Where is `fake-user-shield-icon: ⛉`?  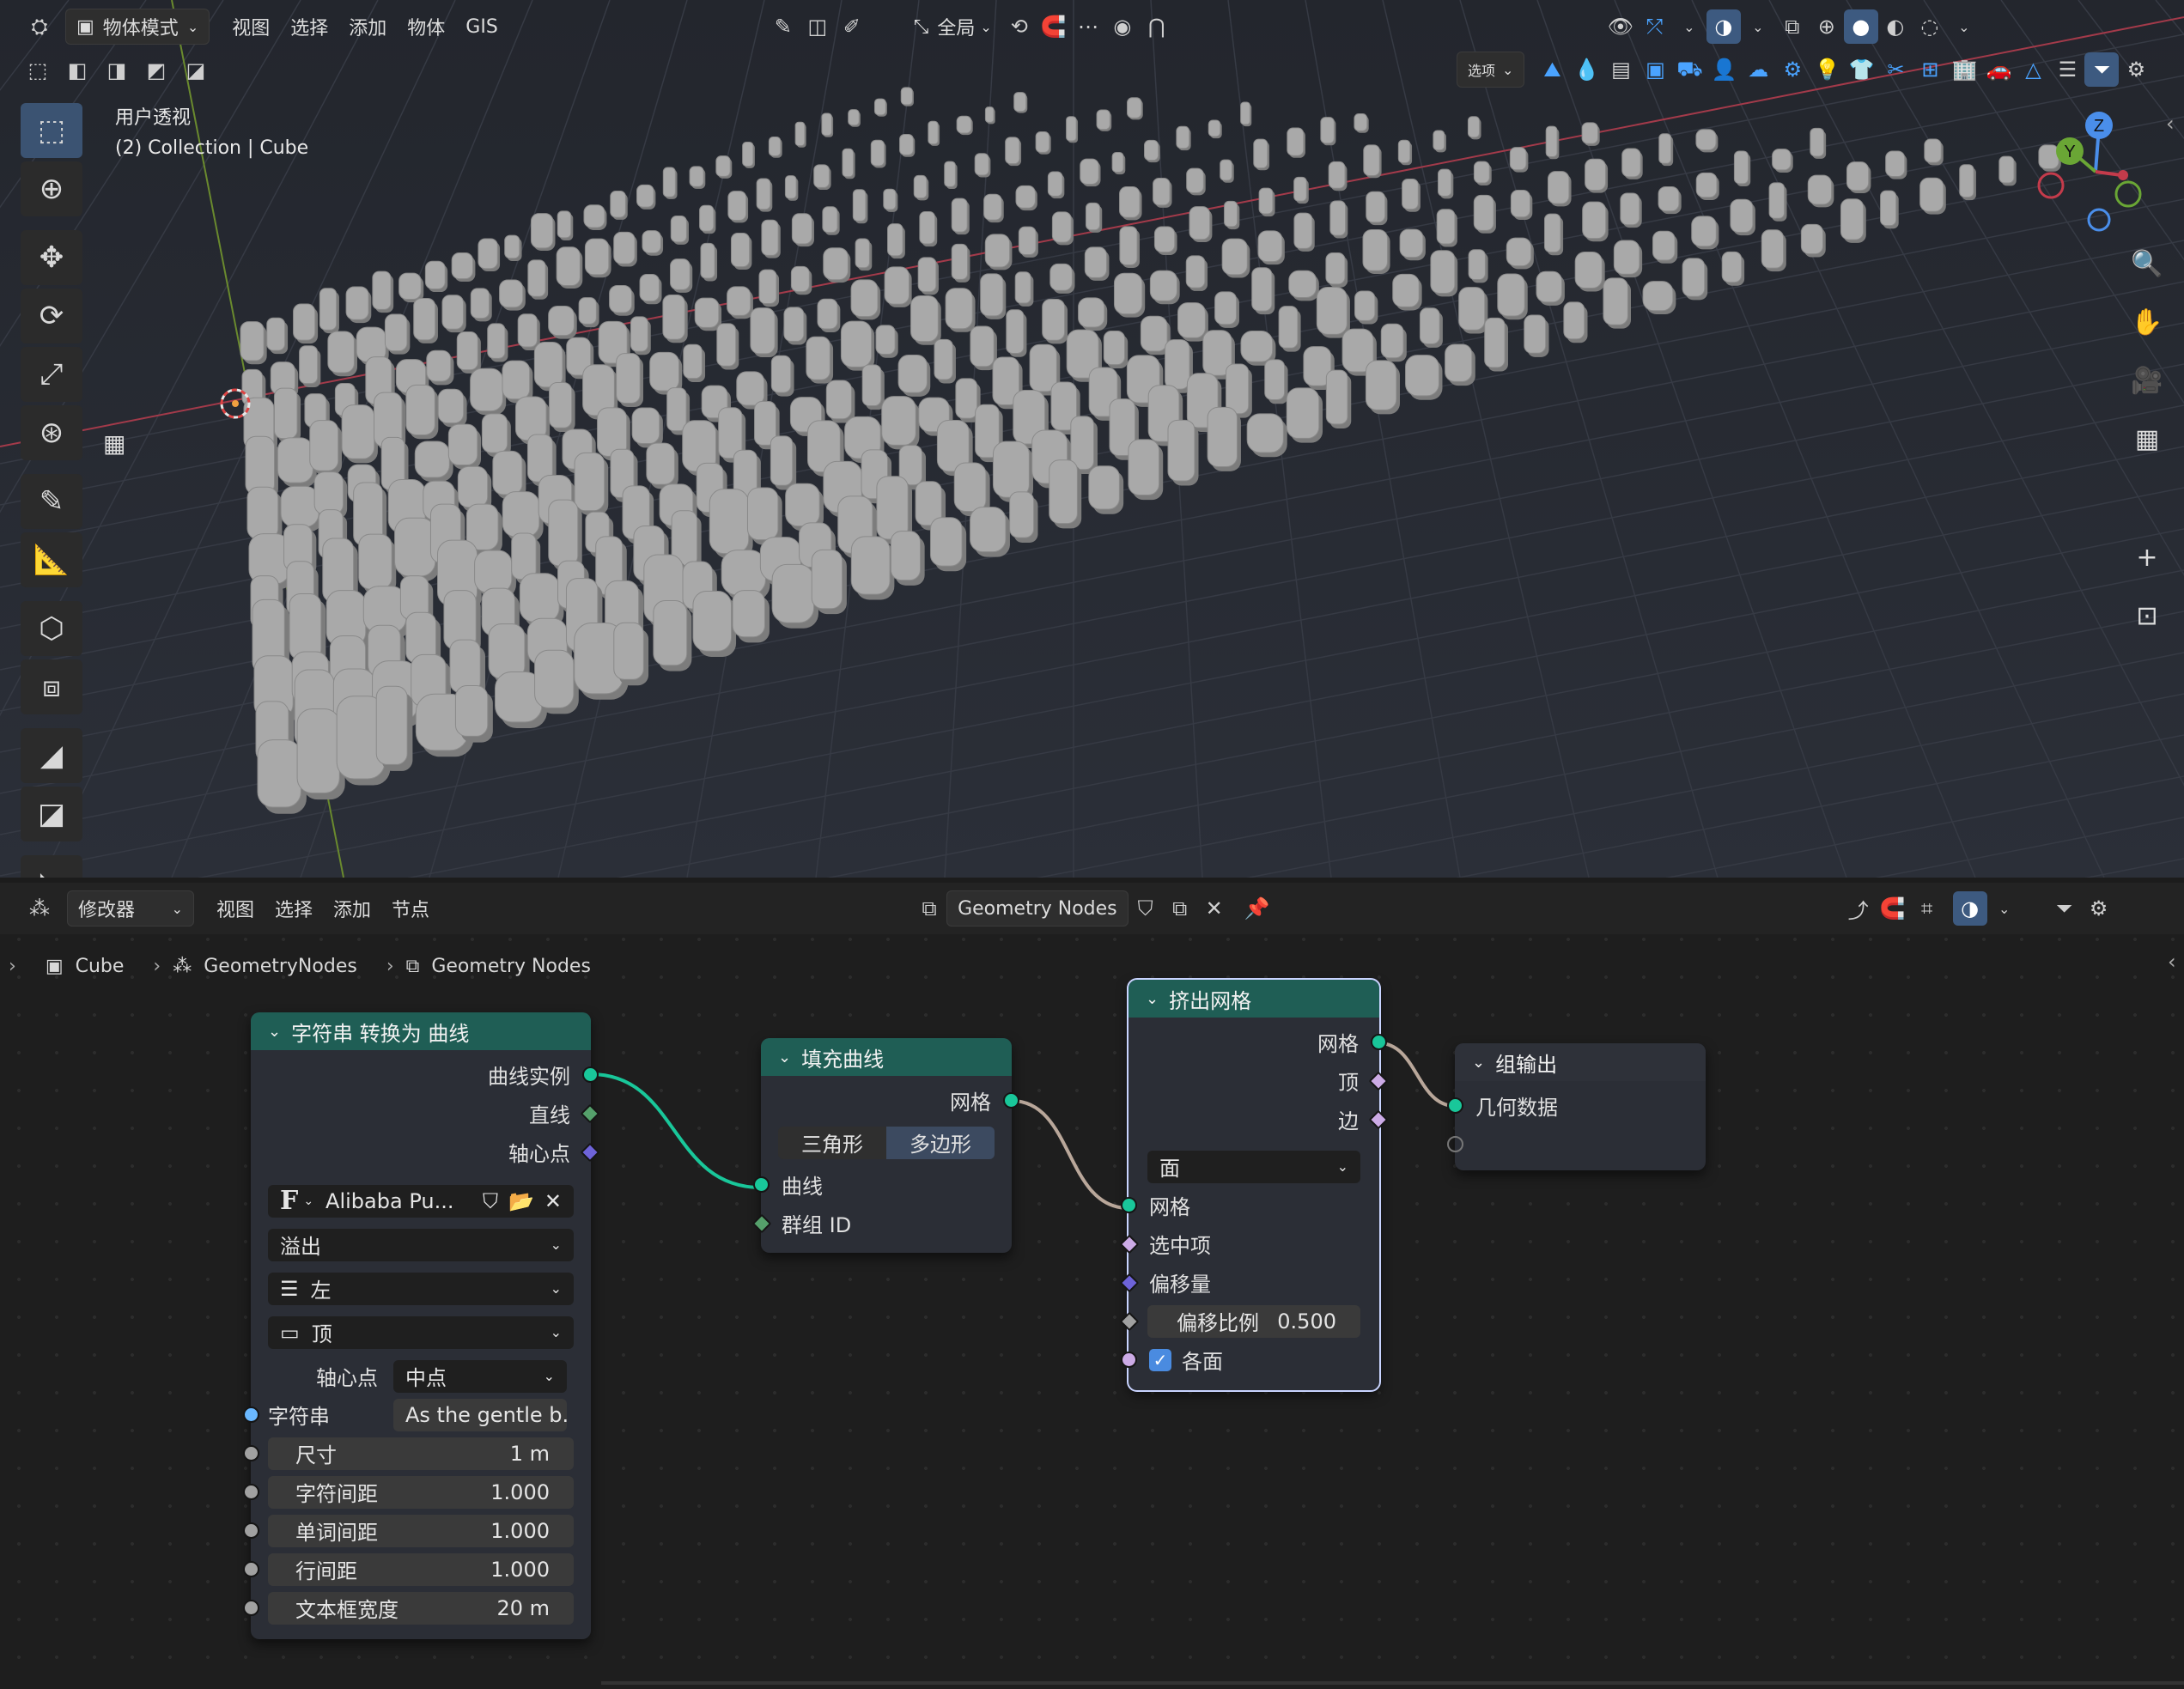
fake-user-shield-icon: ⛉ is located at coordinates (1146, 908).